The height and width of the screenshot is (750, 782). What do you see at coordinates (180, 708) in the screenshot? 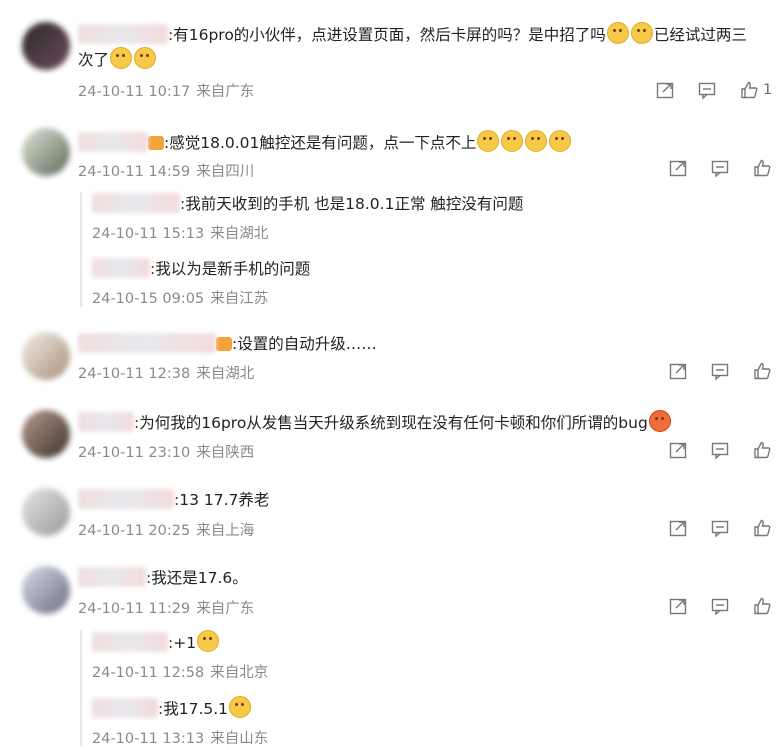
I see `reply-text: :我17.5.1` at bounding box center [180, 708].